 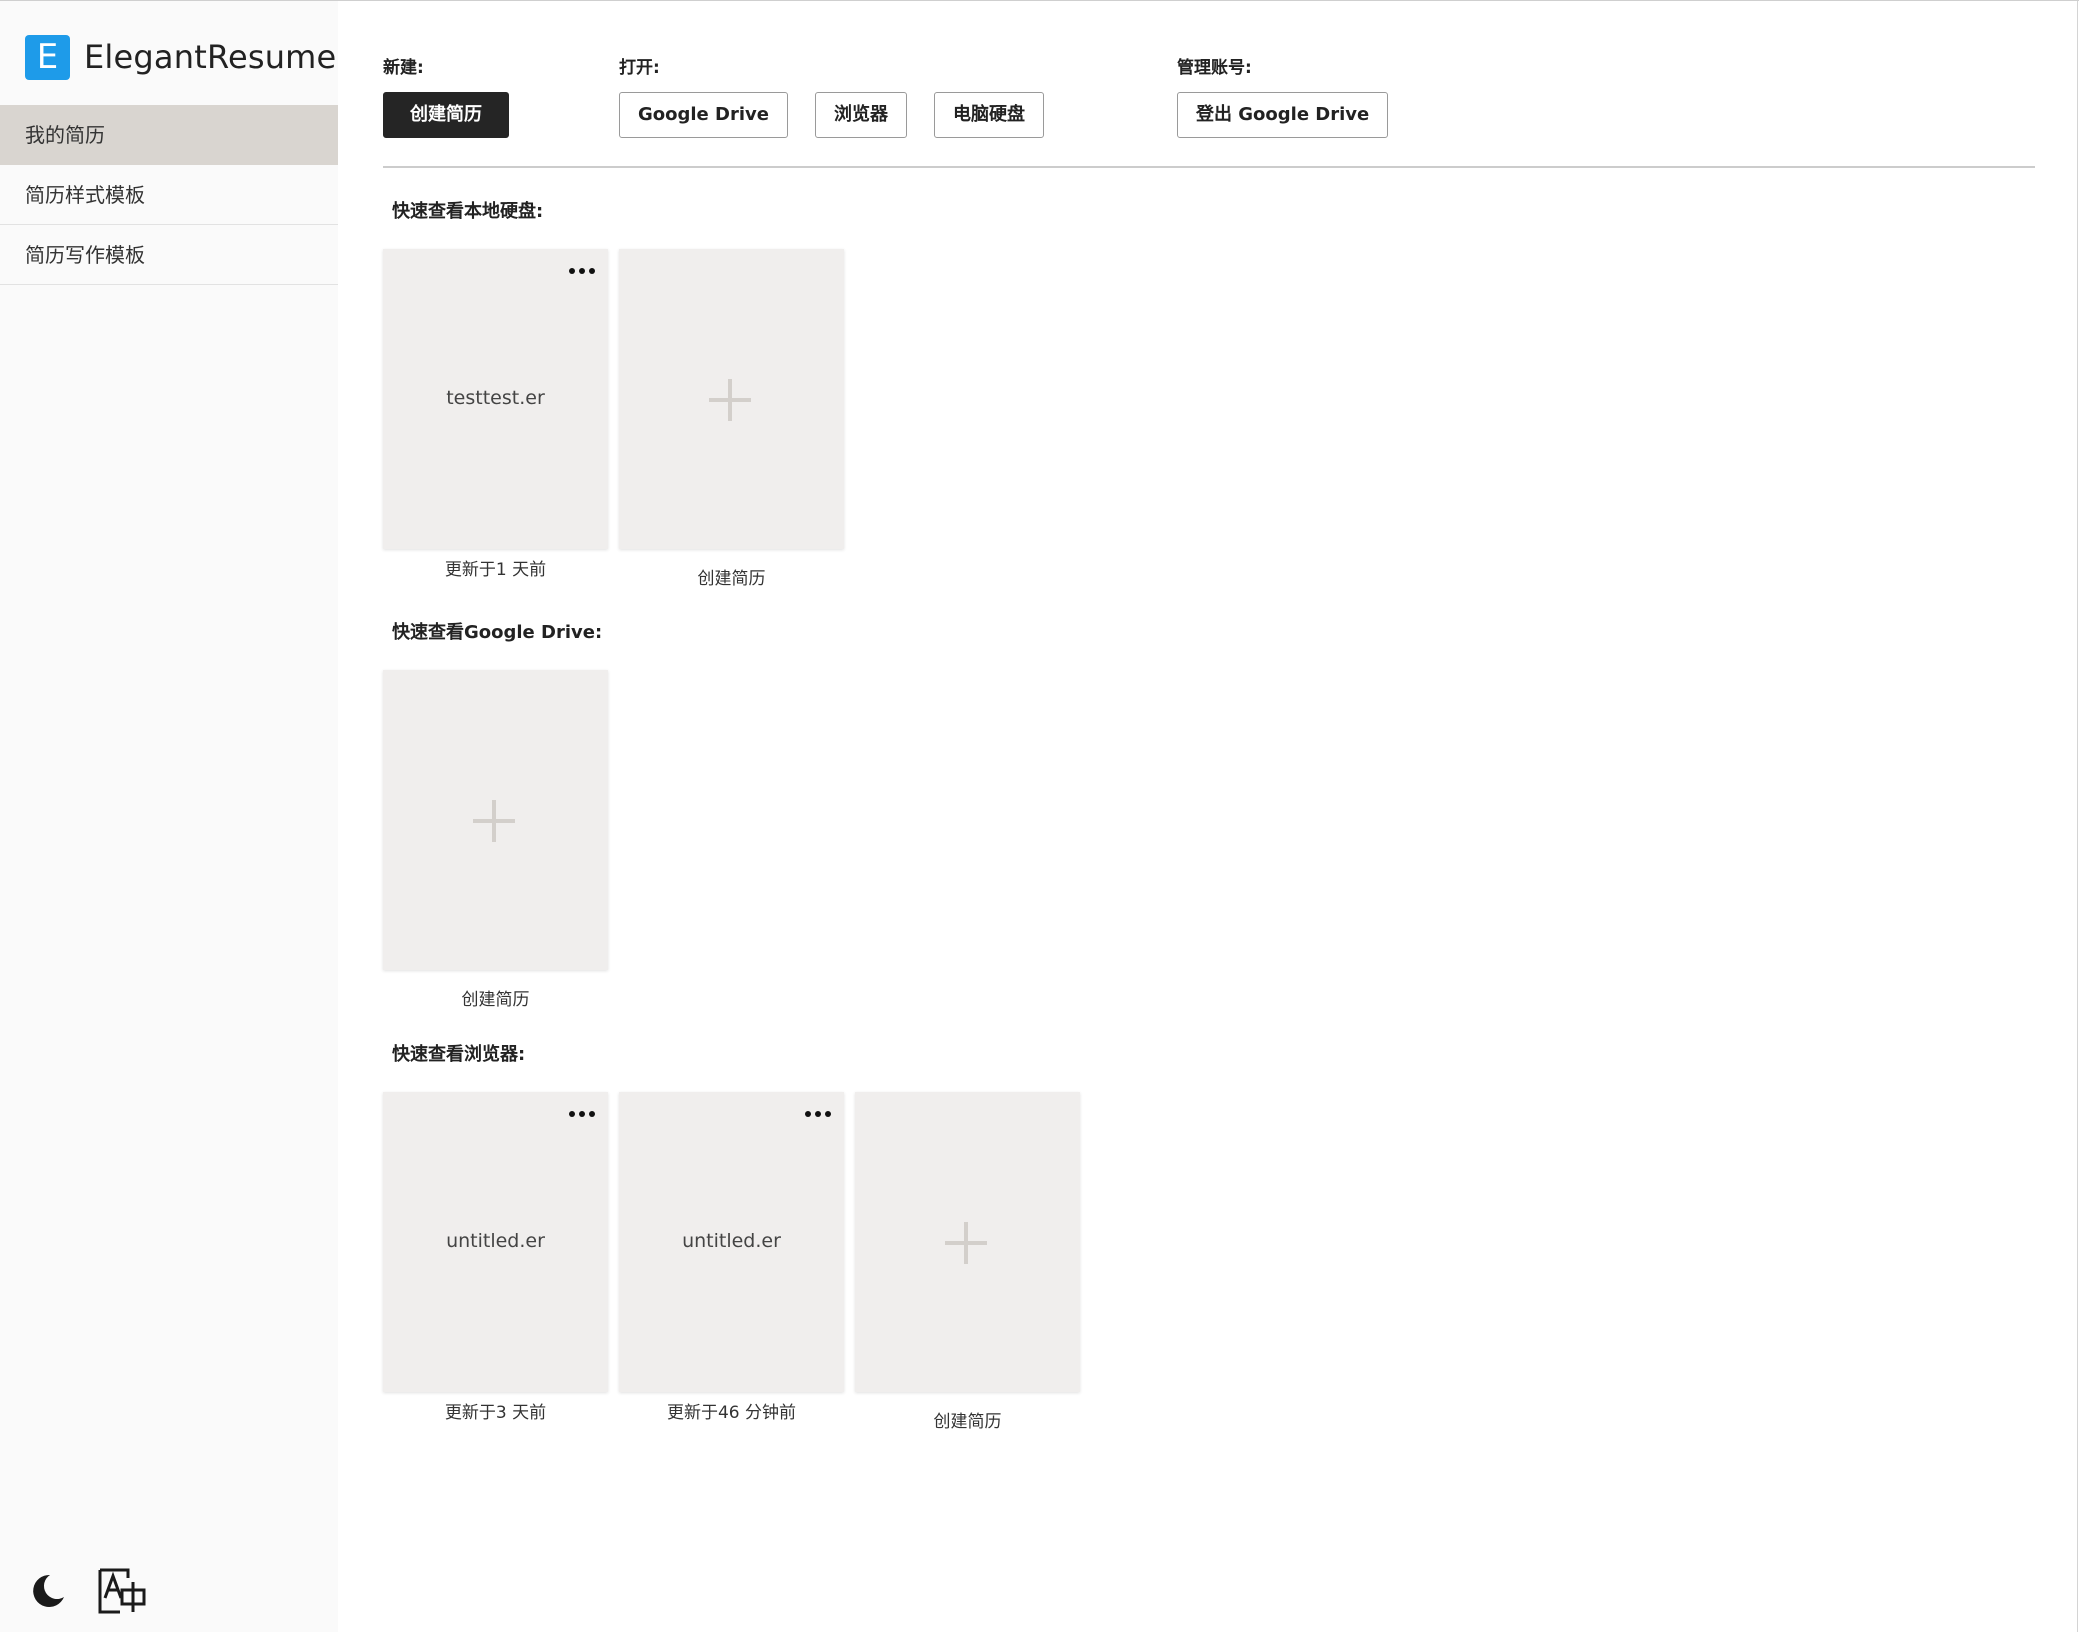 What do you see at coordinates (47, 57) in the screenshot?
I see `logo: E` at bounding box center [47, 57].